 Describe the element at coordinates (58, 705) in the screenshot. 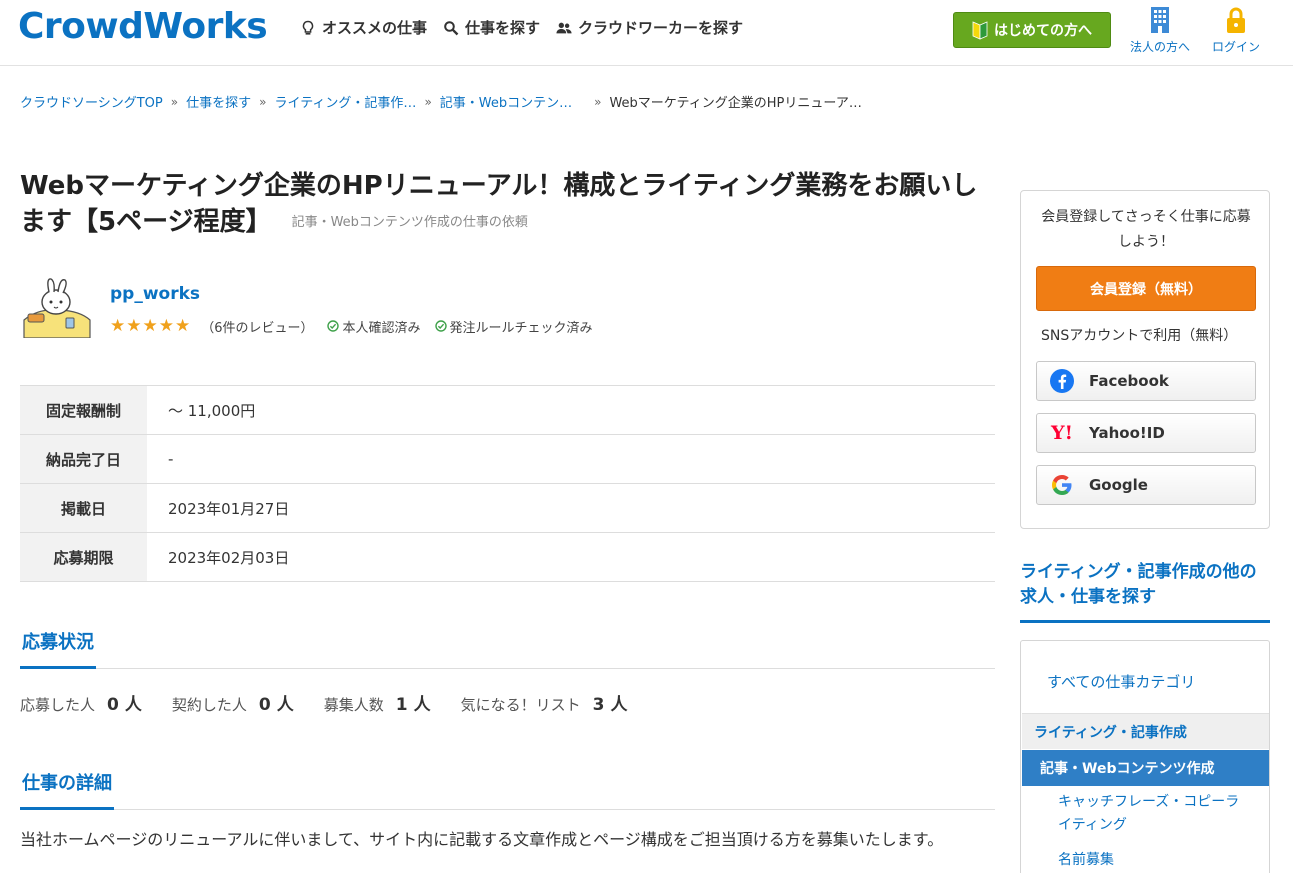

I see `stat-label: 応募した人` at that location.